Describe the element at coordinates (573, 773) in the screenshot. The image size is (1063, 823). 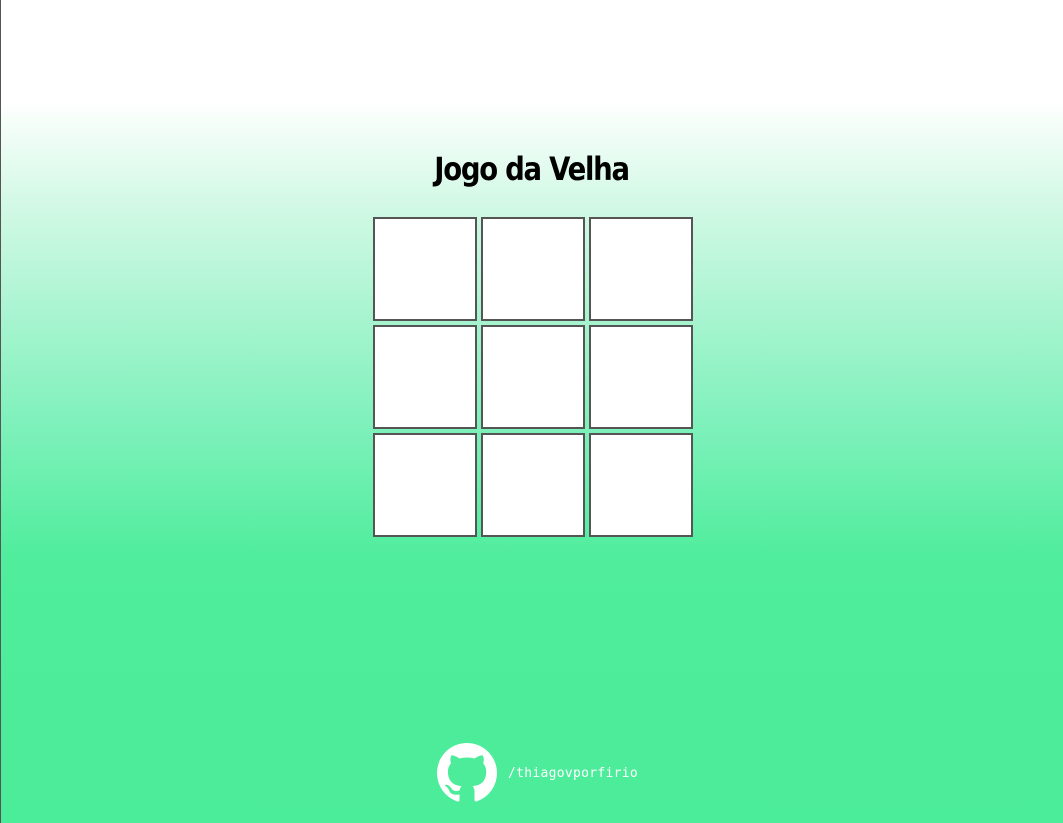
I see `github-handle: /thiagovporfirio` at that location.